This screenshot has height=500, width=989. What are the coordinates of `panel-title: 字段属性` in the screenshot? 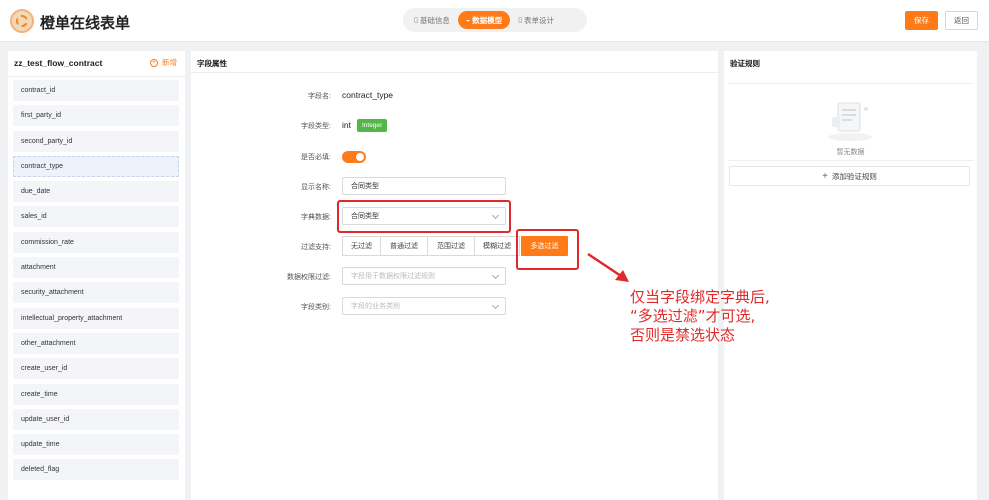 It's located at (212, 63).